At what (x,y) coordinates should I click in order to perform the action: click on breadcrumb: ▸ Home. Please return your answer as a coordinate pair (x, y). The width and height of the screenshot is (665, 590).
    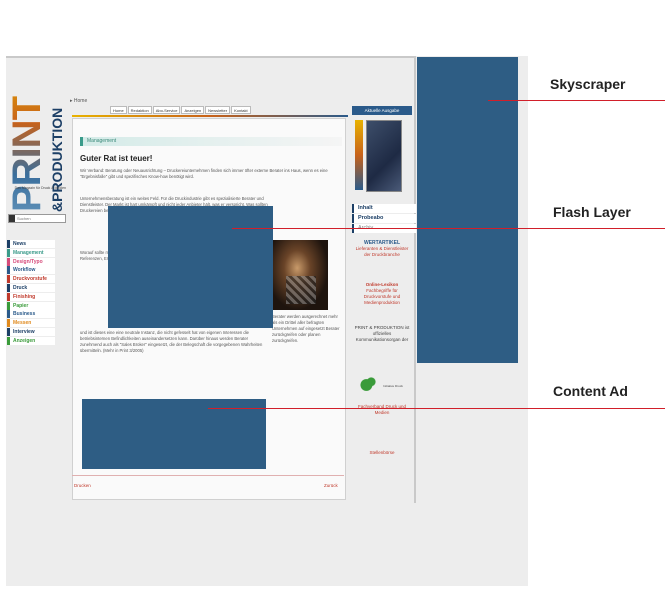
    Looking at the image, I should click on (78, 101).